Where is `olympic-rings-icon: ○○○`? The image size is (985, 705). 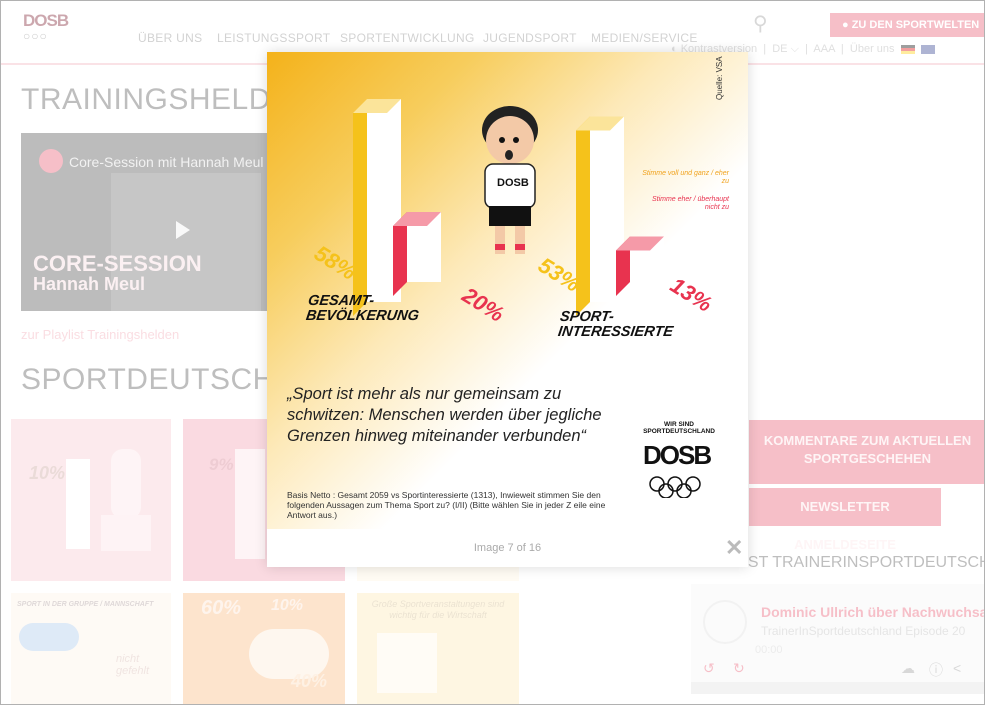
olympic-rings-icon: ○○○ is located at coordinates (35, 36).